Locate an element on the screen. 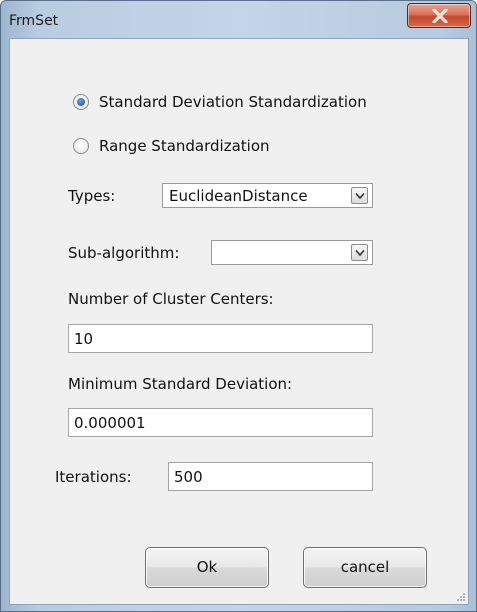 This screenshot has height=612, width=477. close-button is located at coordinates (439, 15).